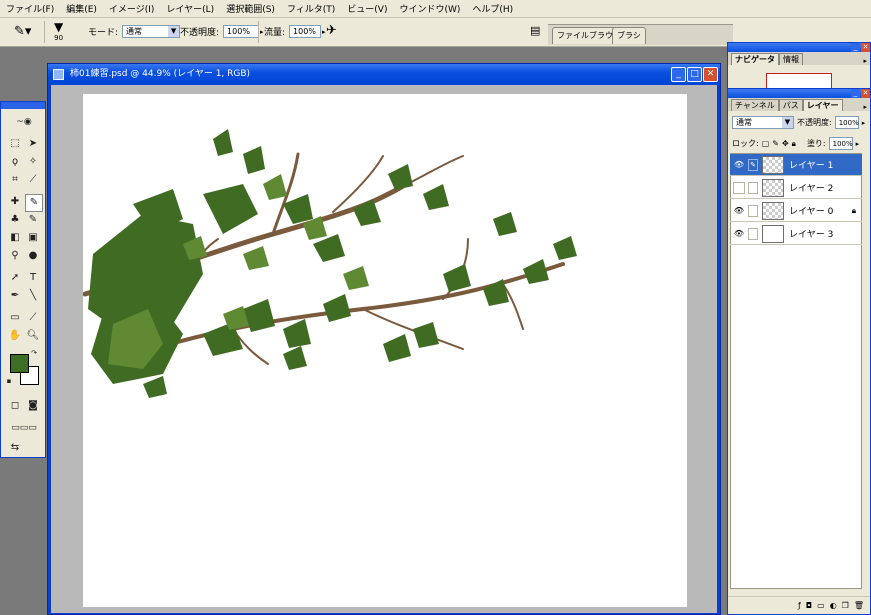  I want to click on blur-tool-icon: ⚲, so click(15, 256).